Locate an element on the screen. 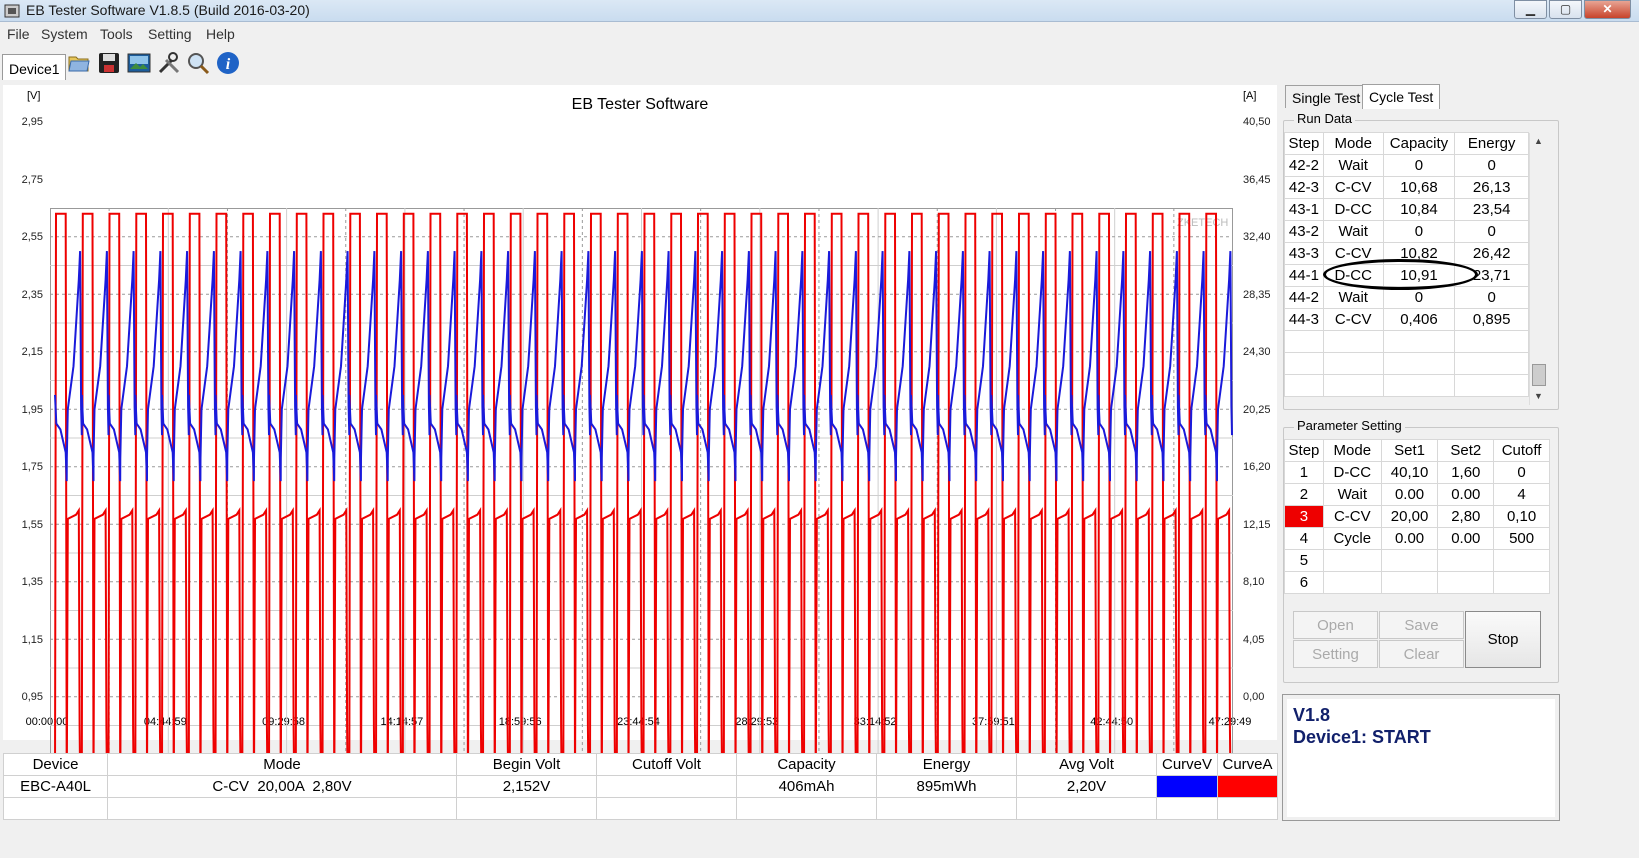 The image size is (1639, 858). param-mode-cell: Cycle is located at coordinates (1352, 538).